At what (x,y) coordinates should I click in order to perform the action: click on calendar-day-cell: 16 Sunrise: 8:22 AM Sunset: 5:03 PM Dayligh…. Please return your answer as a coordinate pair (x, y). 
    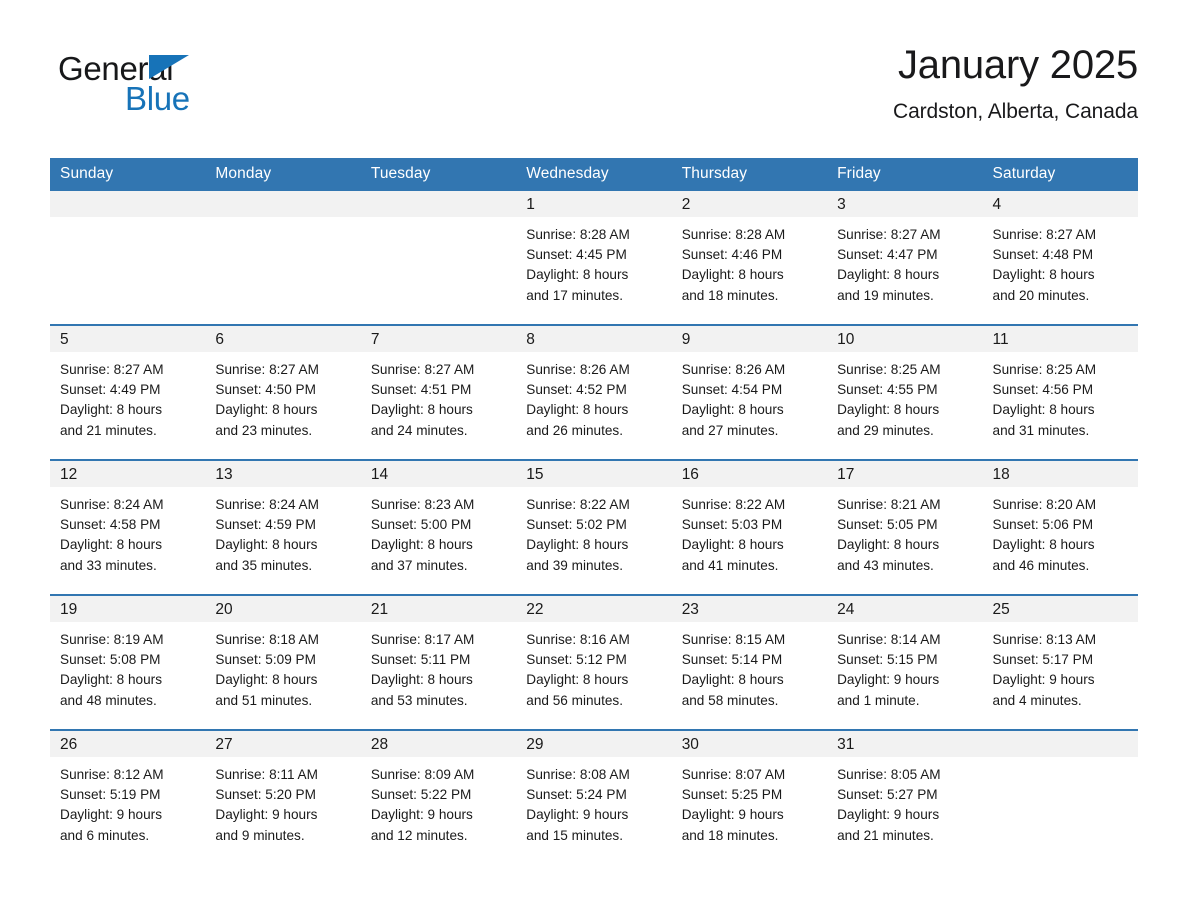
    Looking at the image, I should click on (749, 527).